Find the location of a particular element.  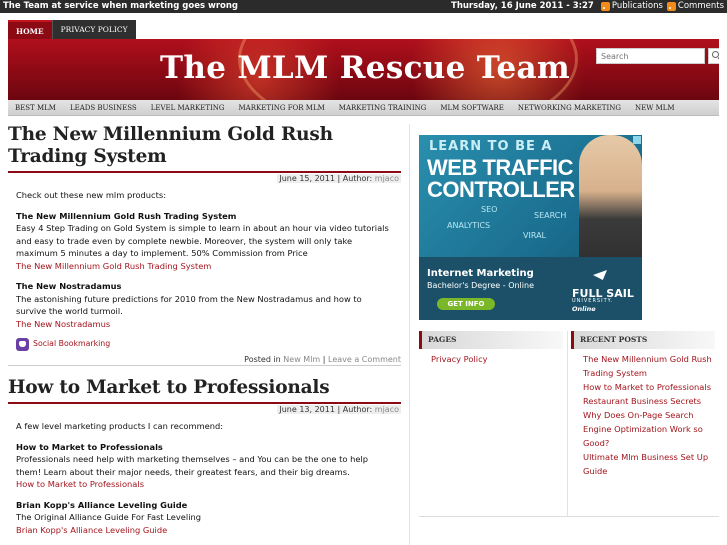

ad-word: VIRAL is located at coordinates (534, 235).